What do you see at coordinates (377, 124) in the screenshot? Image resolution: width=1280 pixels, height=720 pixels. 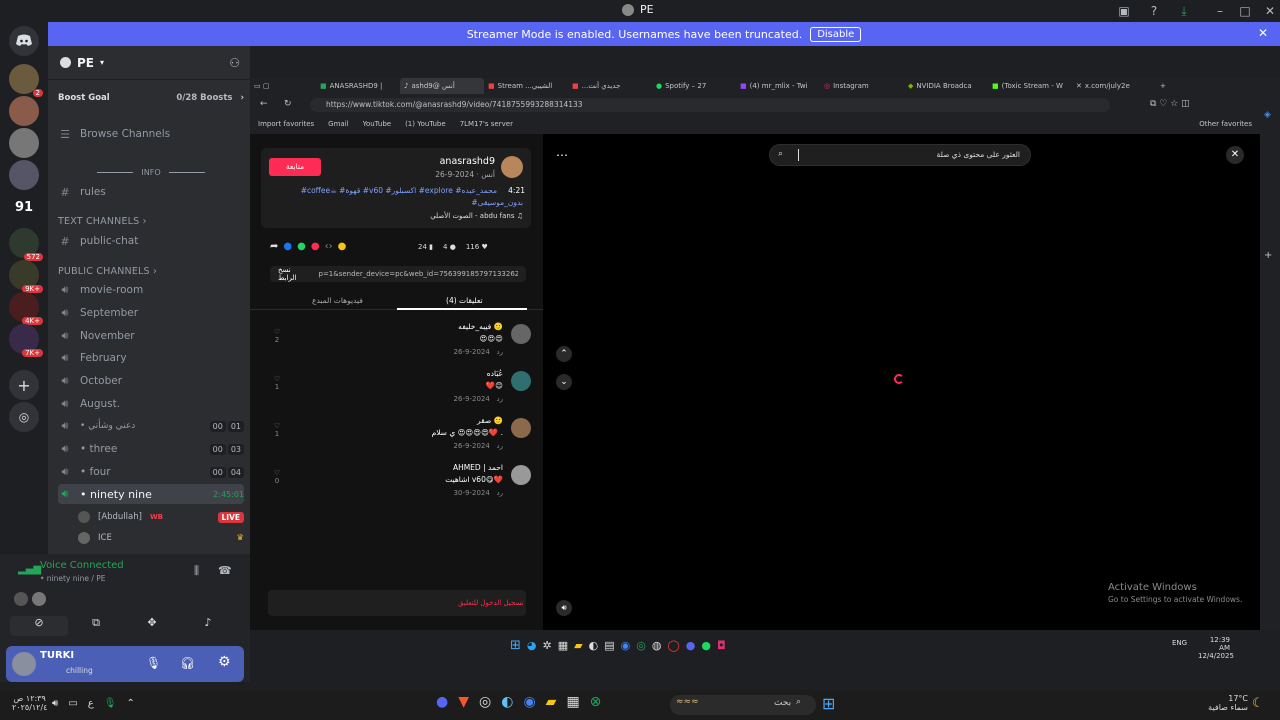 I see `favorite-item: YouTube` at bounding box center [377, 124].